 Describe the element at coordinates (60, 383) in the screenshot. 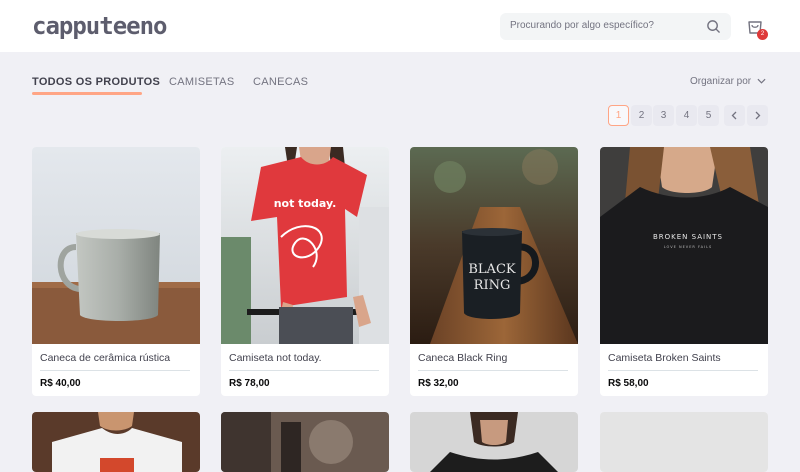

I see `product-price: R$ 40,00` at that location.